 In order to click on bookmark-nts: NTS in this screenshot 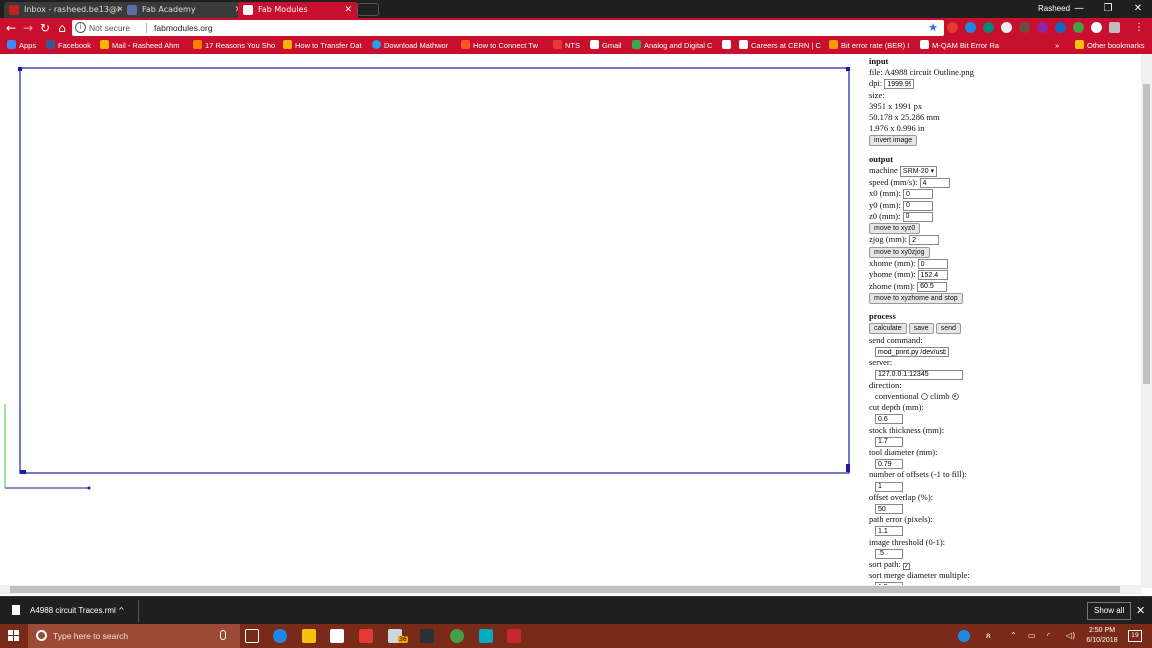, I will do `click(566, 46)`.